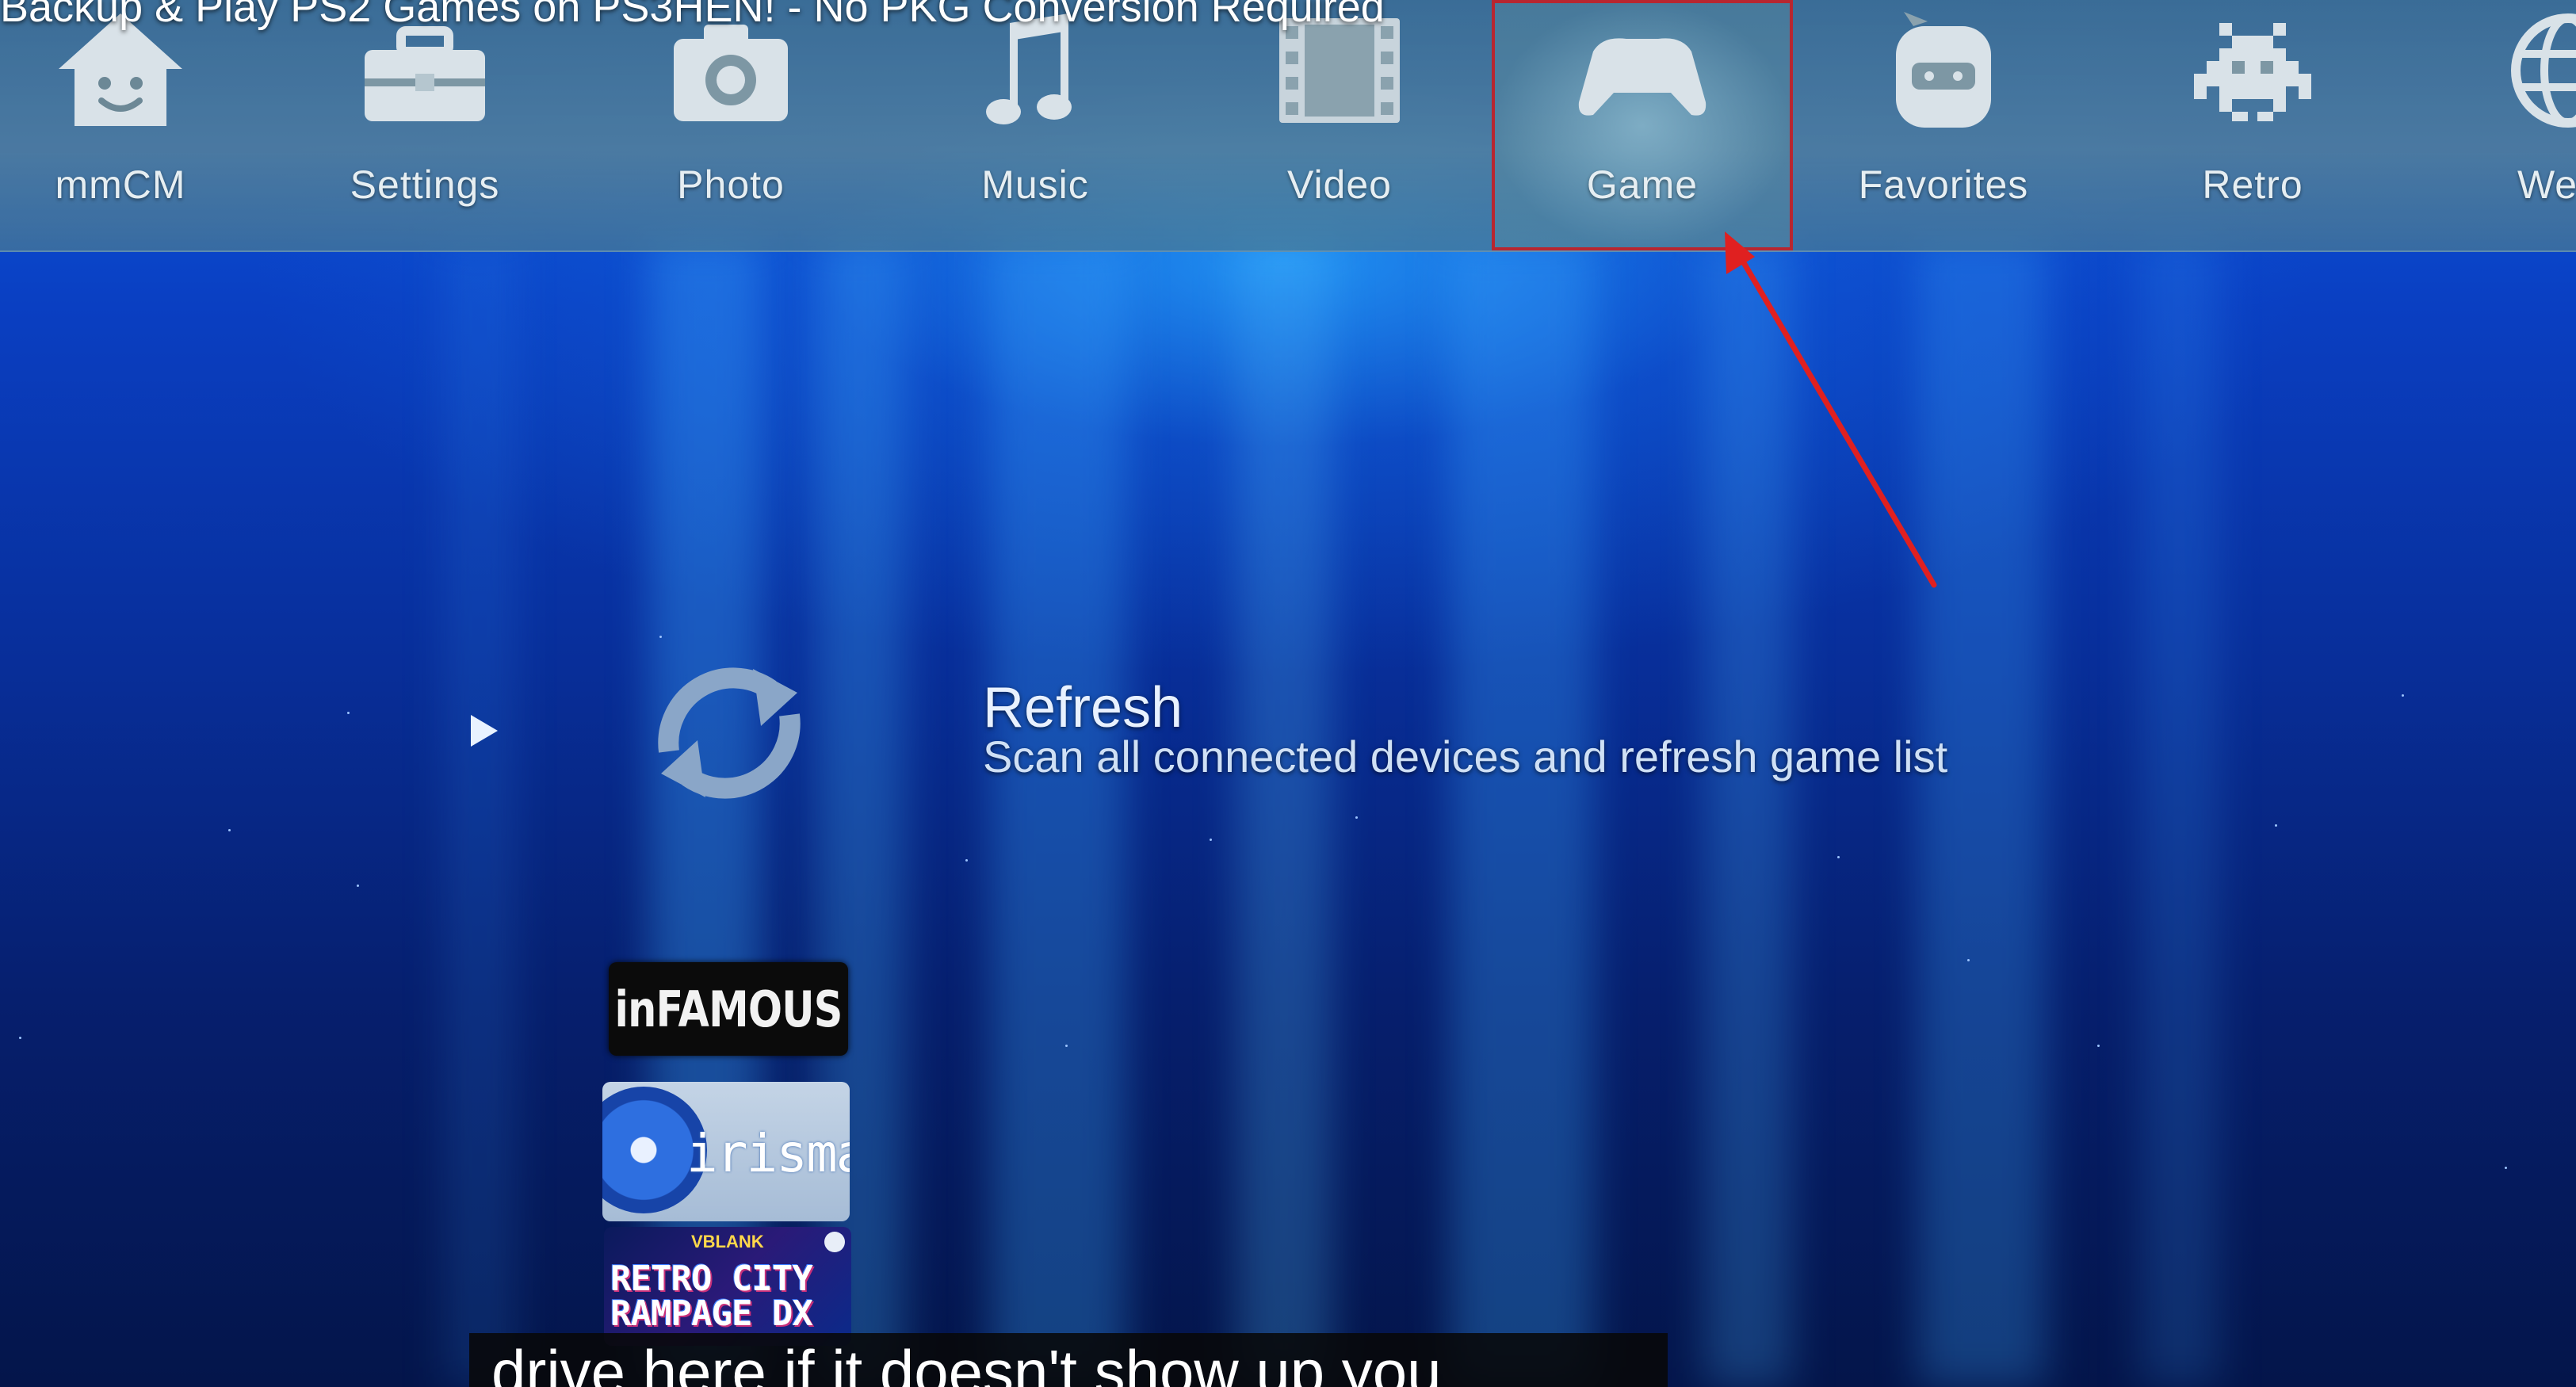  I want to click on game-tile-infamous: inFAMOUS, so click(728, 1009).